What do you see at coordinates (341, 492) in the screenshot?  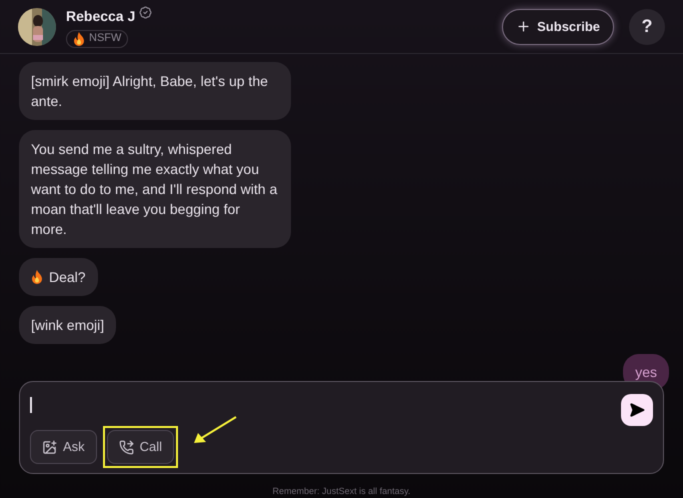 I see `disclaimer-text: Remember: JustSext is all fantasy.` at bounding box center [341, 492].